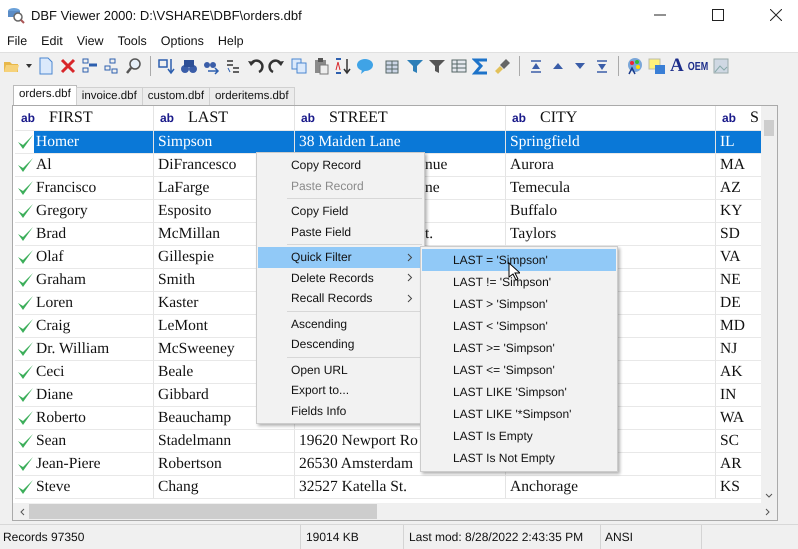  What do you see at coordinates (519, 348) in the screenshot?
I see `menu-item: LAST >= 'Simpson'` at bounding box center [519, 348].